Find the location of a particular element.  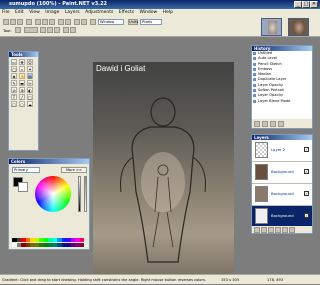

linear-gradient-icon is located at coordinates (31, 30).